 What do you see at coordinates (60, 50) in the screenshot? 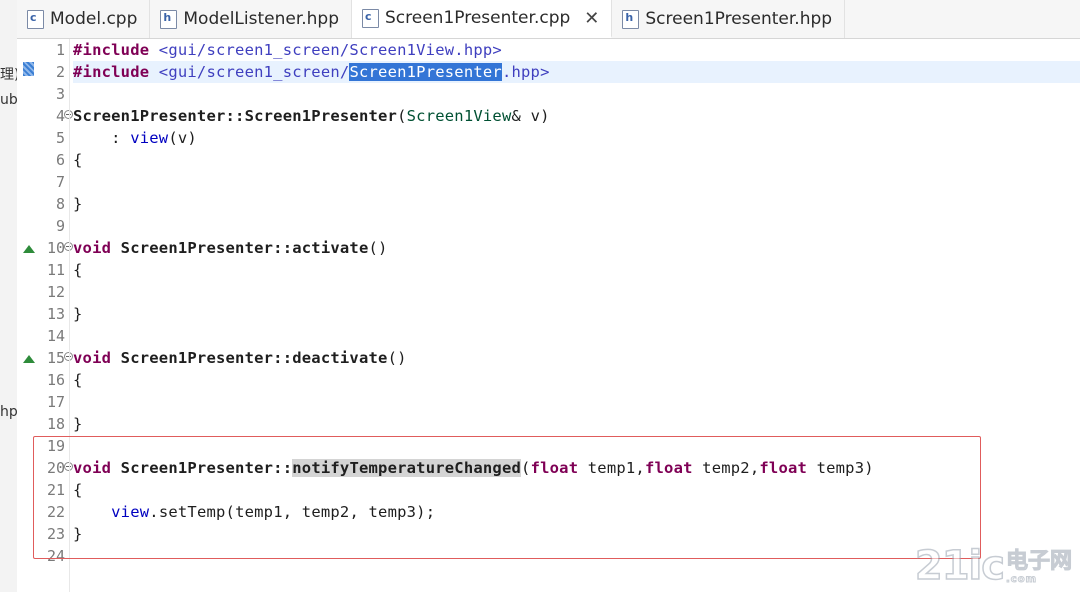
I see `line-number: 1` at bounding box center [60, 50].